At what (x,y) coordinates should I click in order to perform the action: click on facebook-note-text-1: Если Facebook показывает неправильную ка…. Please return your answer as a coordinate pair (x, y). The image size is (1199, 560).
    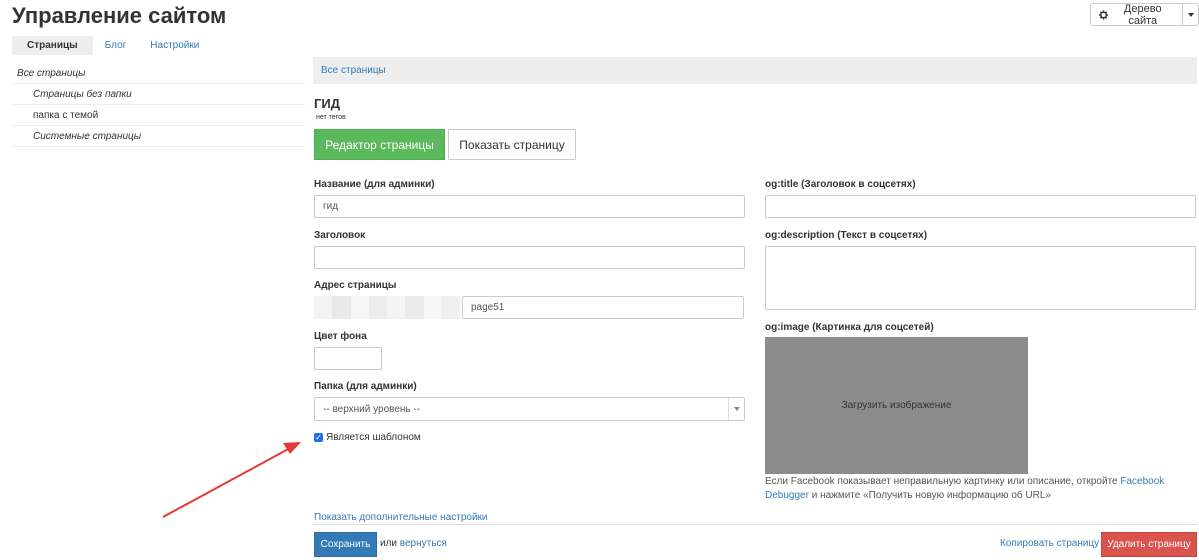
    Looking at the image, I should click on (943, 481).